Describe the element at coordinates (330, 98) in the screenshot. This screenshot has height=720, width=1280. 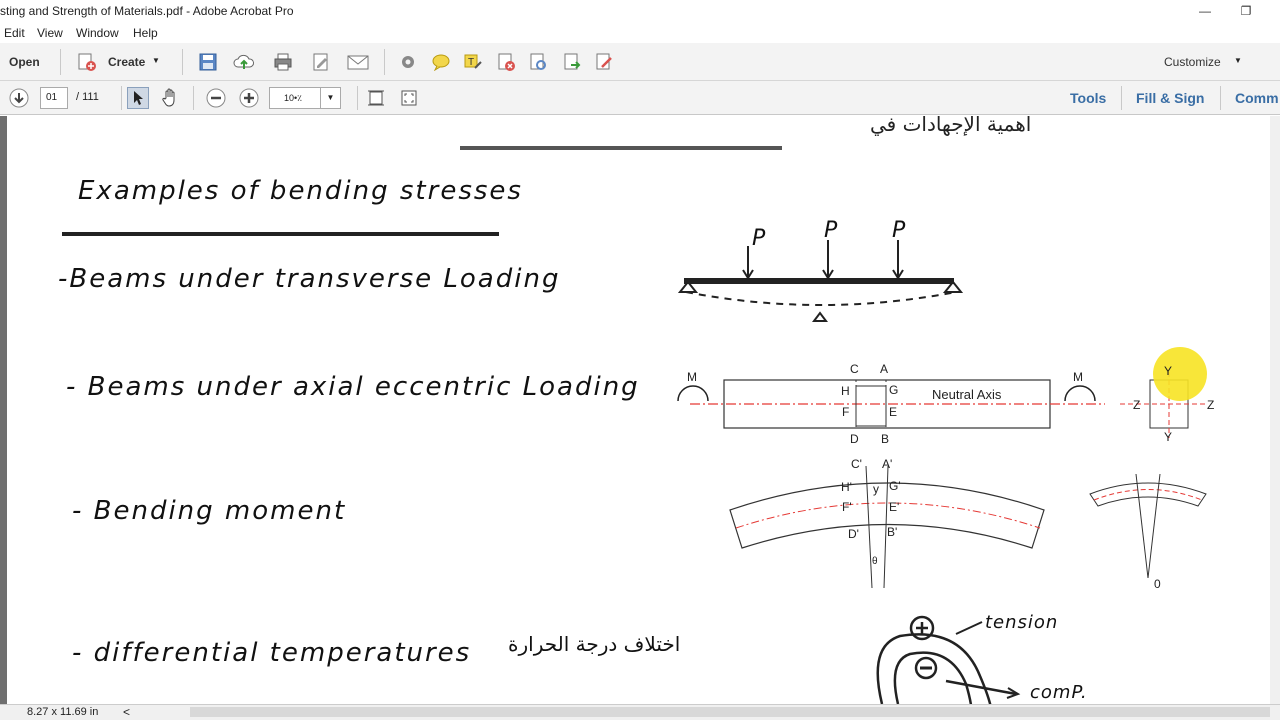
I see `zoom-dropdown-icon: ▼` at that location.